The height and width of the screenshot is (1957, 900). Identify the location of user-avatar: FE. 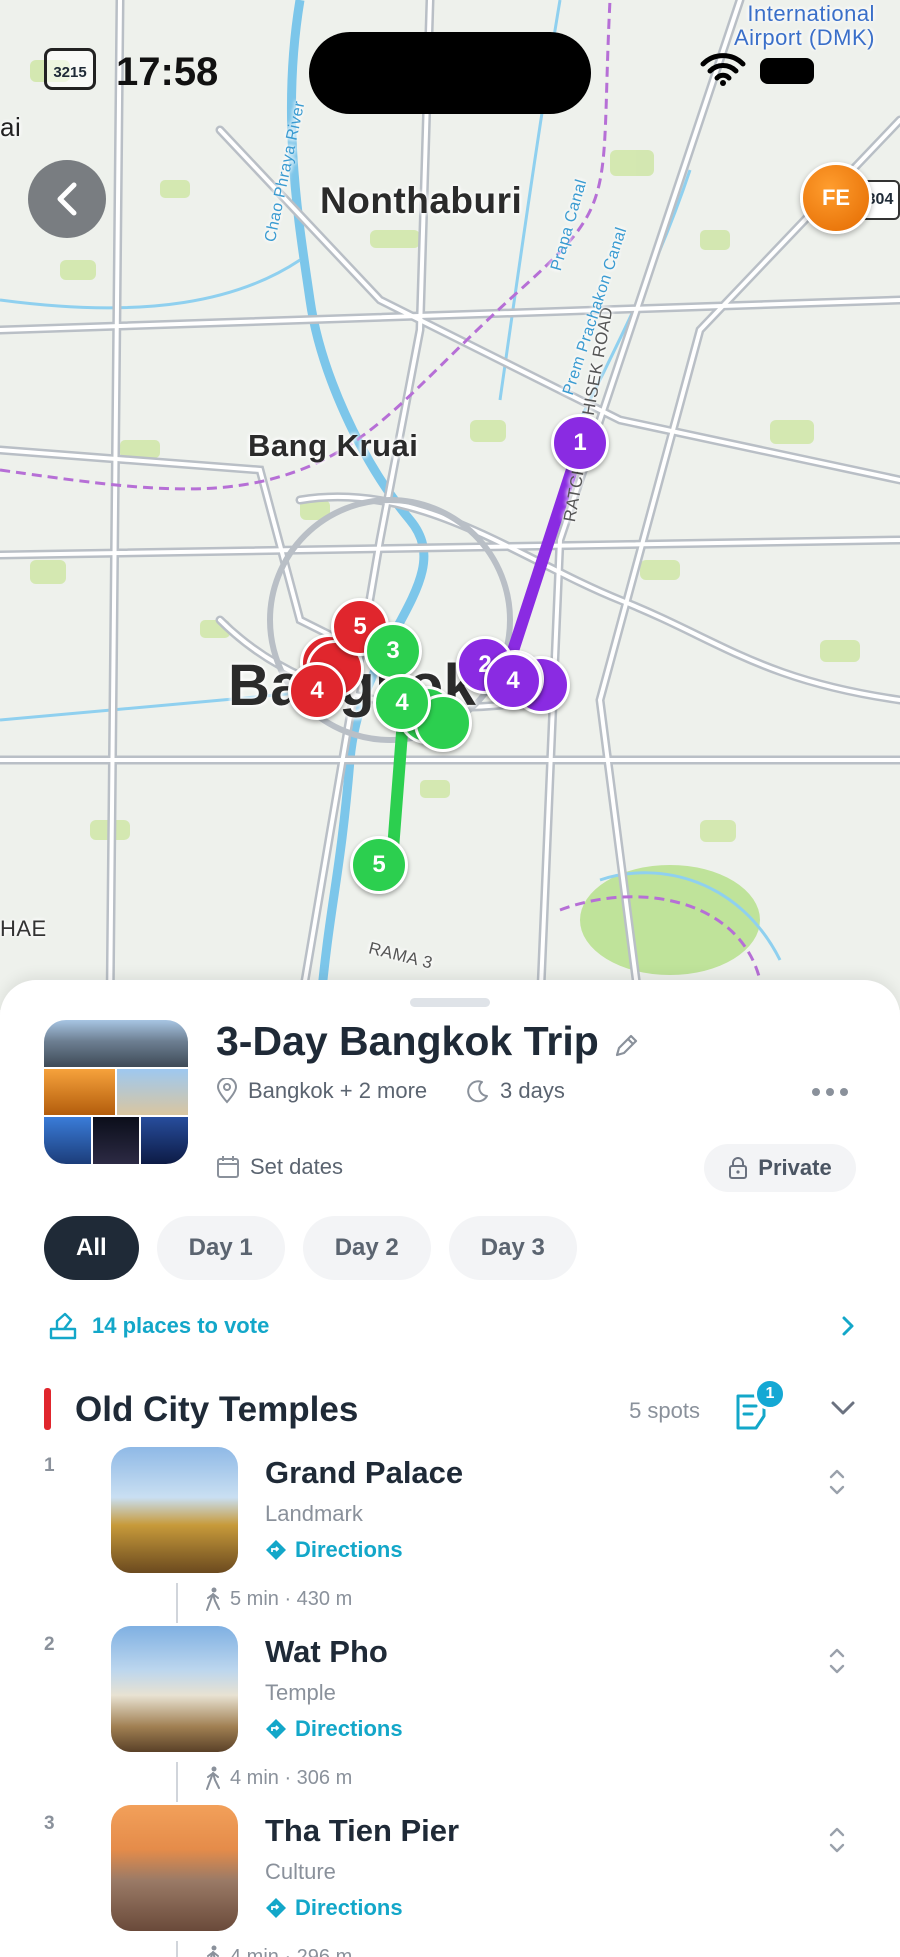
(836, 198).